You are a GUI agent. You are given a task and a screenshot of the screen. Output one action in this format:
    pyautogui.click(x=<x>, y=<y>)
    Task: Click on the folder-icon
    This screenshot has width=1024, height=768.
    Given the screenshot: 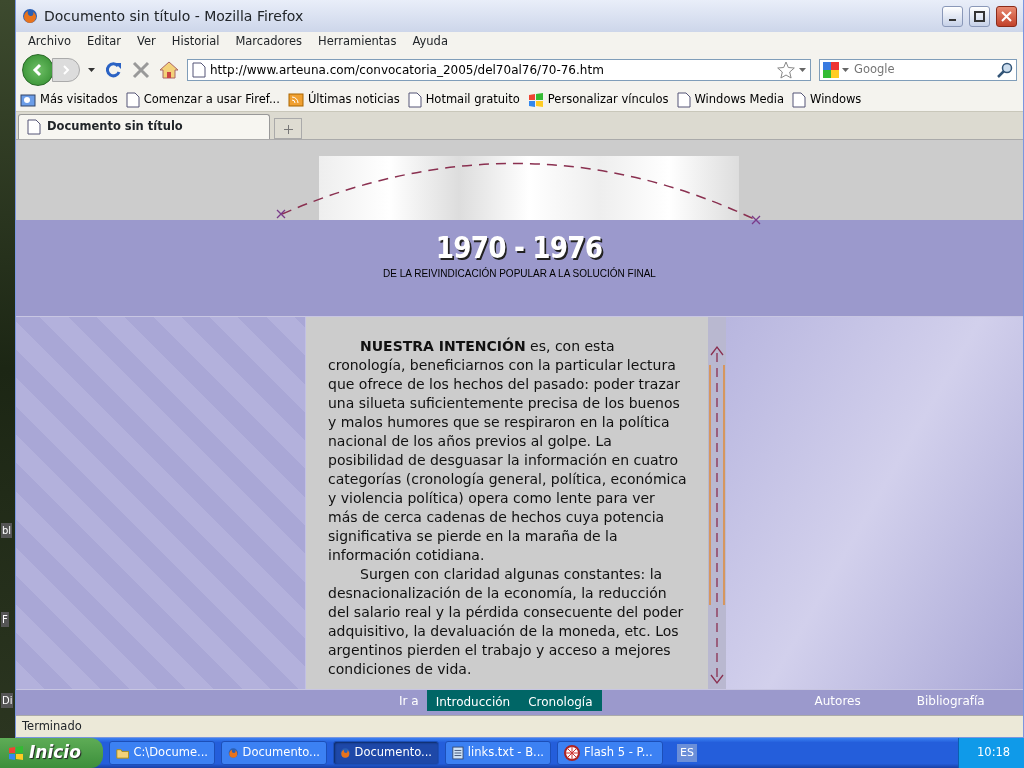 What is the action you would take?
    pyautogui.click(x=123, y=753)
    